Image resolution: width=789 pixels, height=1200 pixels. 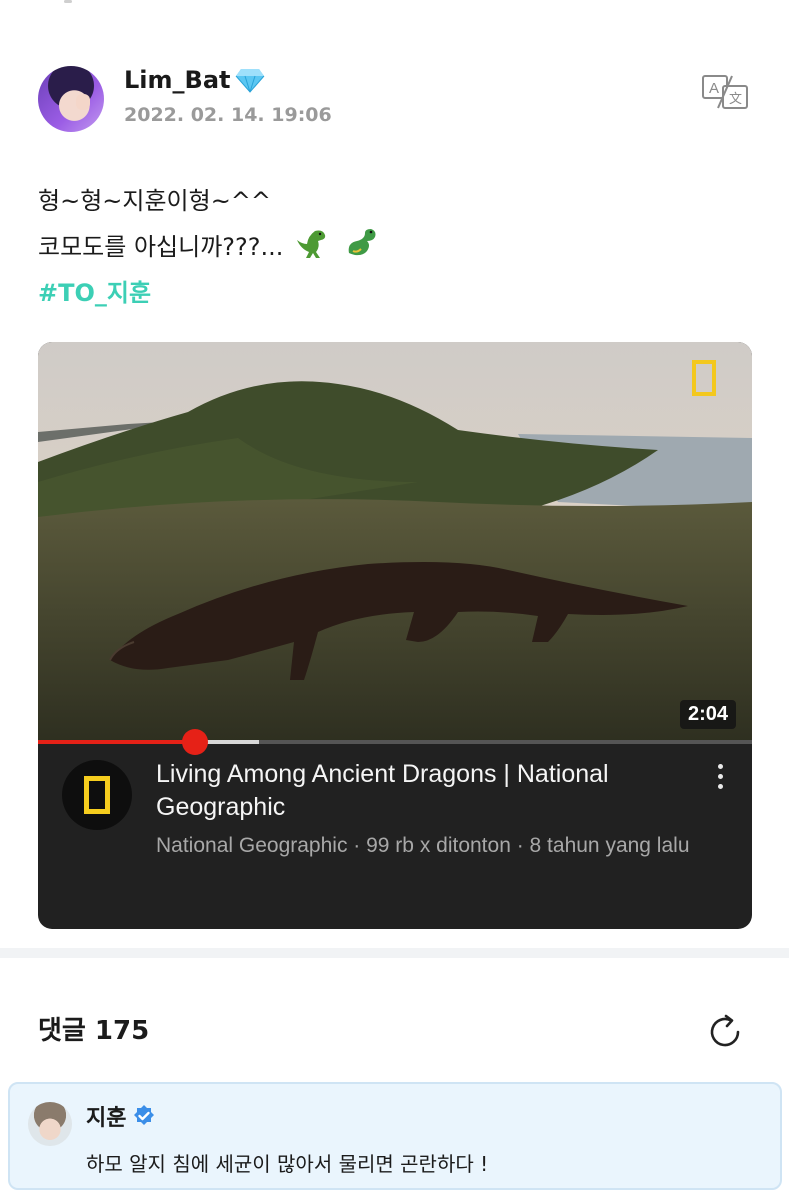 What do you see at coordinates (68, 1) in the screenshot?
I see `top-edge-fragment` at bounding box center [68, 1].